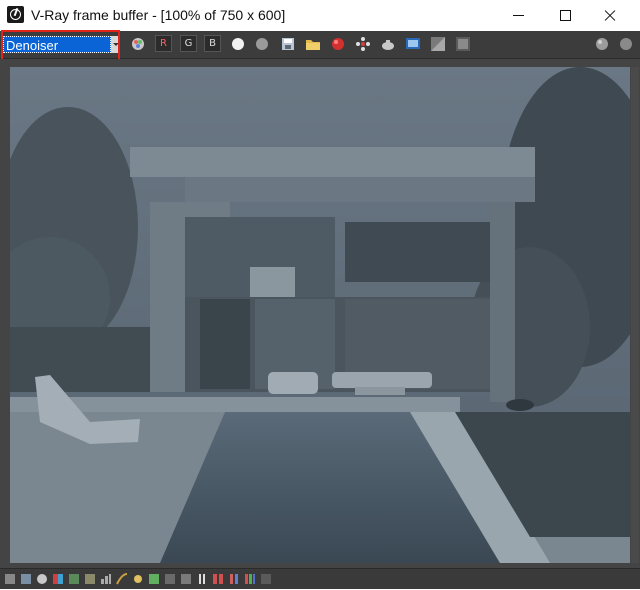  What do you see at coordinates (188, 43) in the screenshot?
I see `channel-green-button: G` at bounding box center [188, 43].